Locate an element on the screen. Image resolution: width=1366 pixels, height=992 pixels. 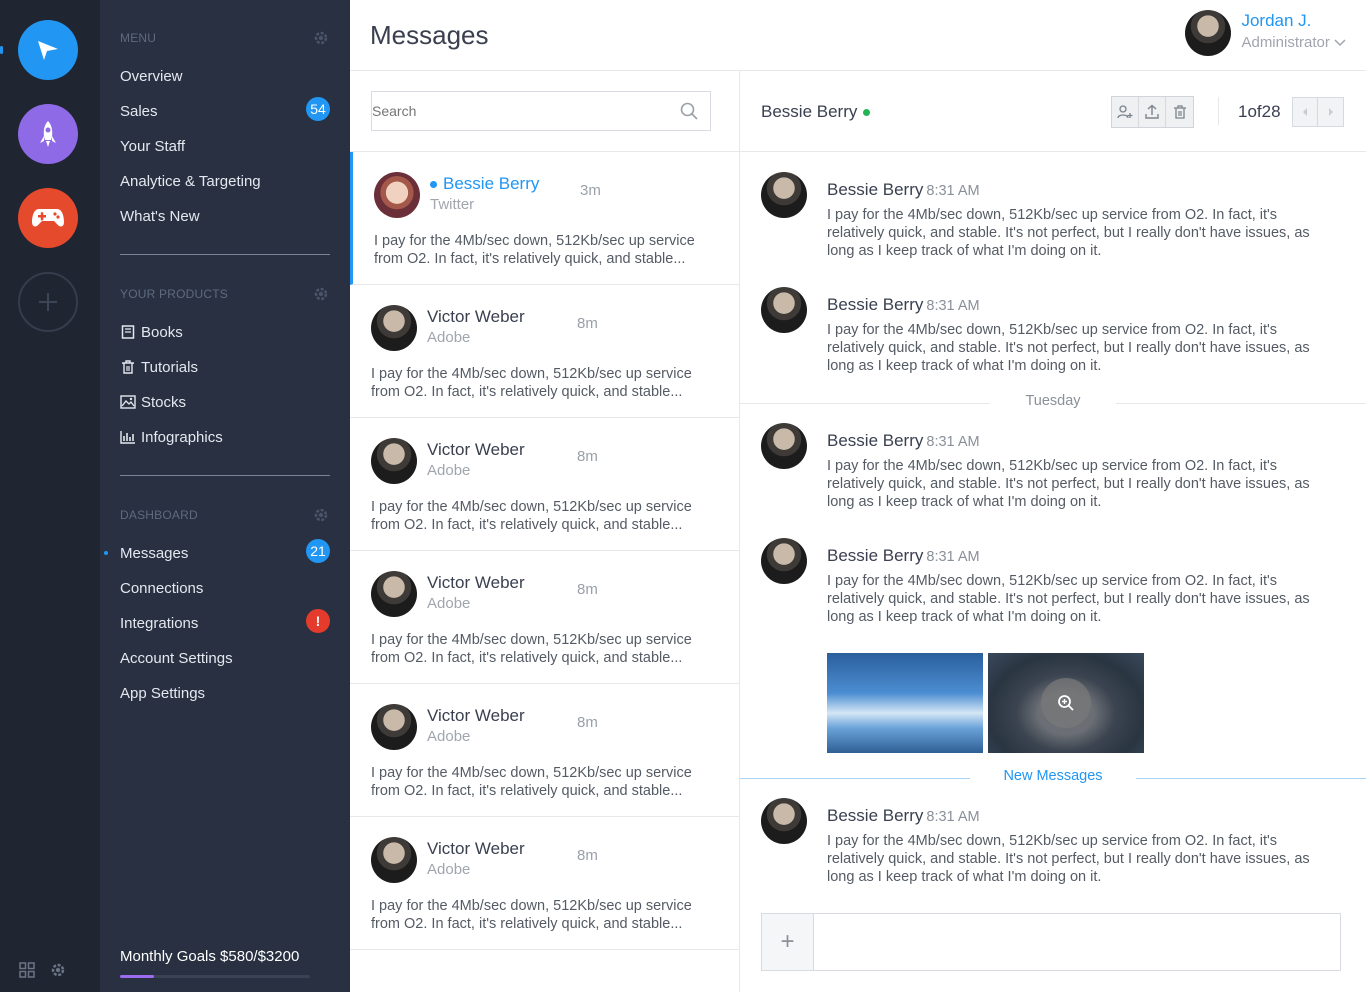
menu-item-label: App Settings is located at coordinates (163, 693).